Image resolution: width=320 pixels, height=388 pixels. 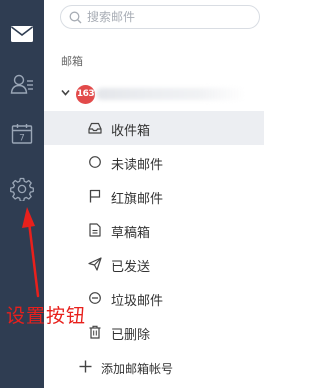 I want to click on calendar-icon: 7, so click(x=22, y=134).